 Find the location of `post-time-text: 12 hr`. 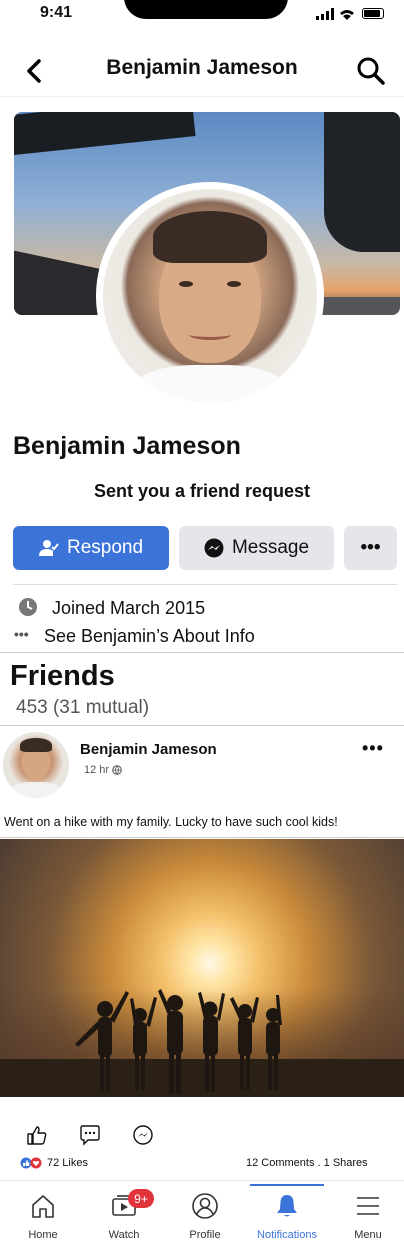

post-time-text: 12 hr is located at coordinates (97, 770).